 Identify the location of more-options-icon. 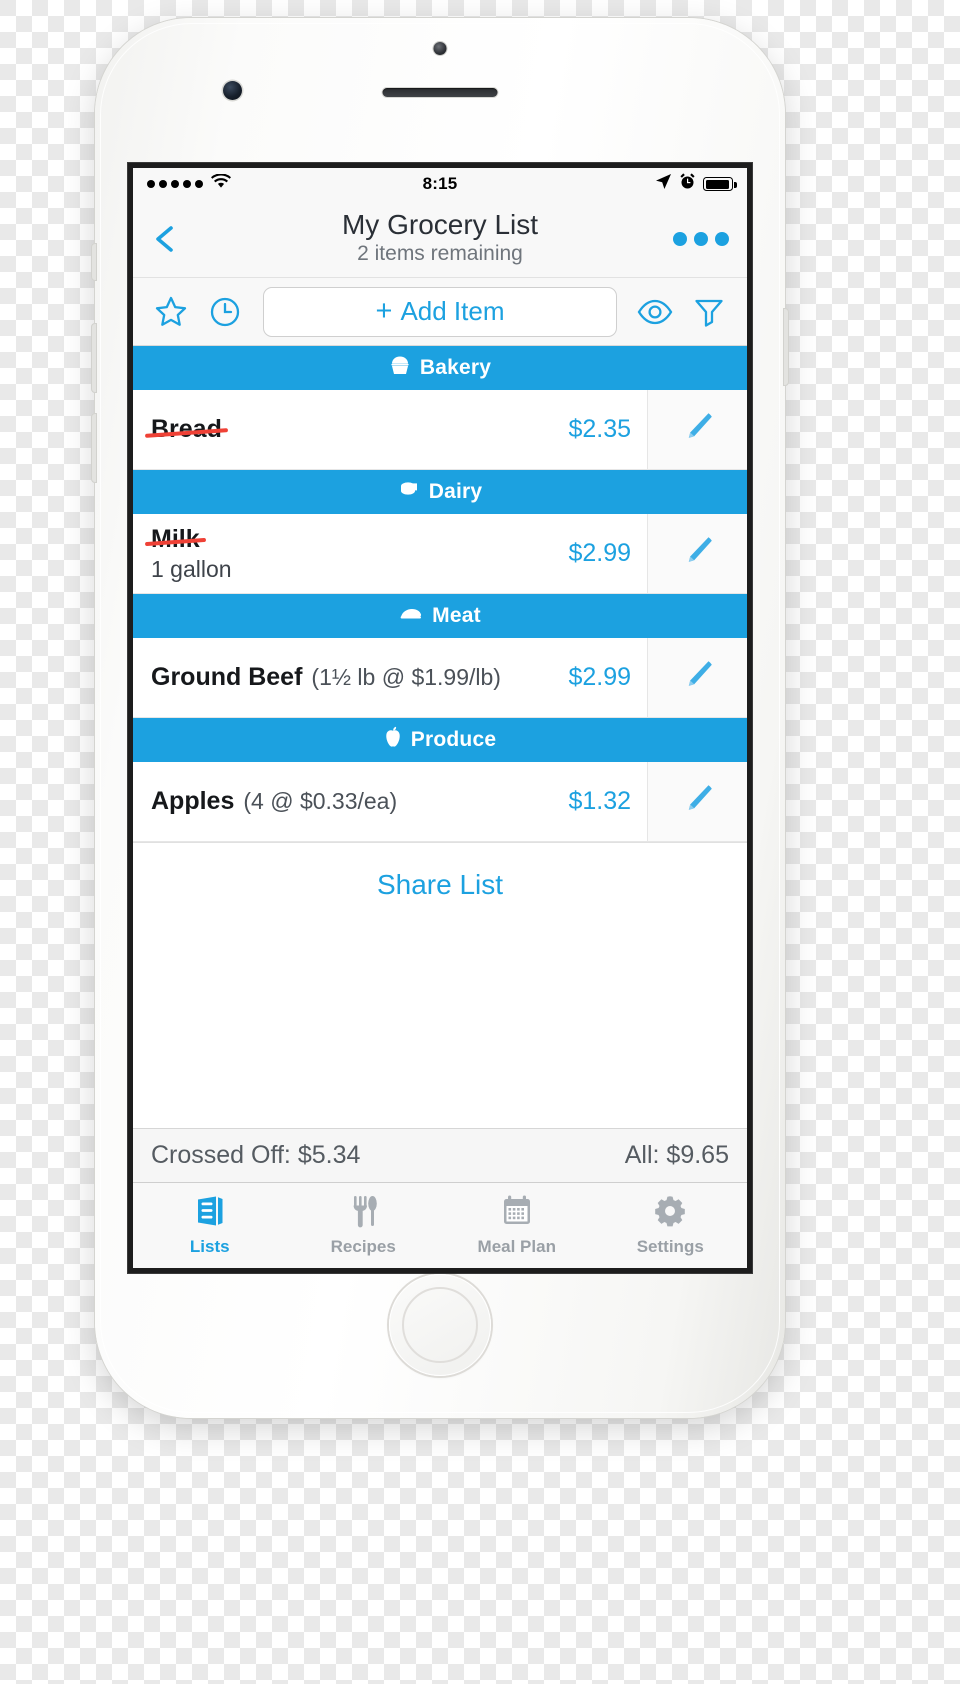
(701, 238).